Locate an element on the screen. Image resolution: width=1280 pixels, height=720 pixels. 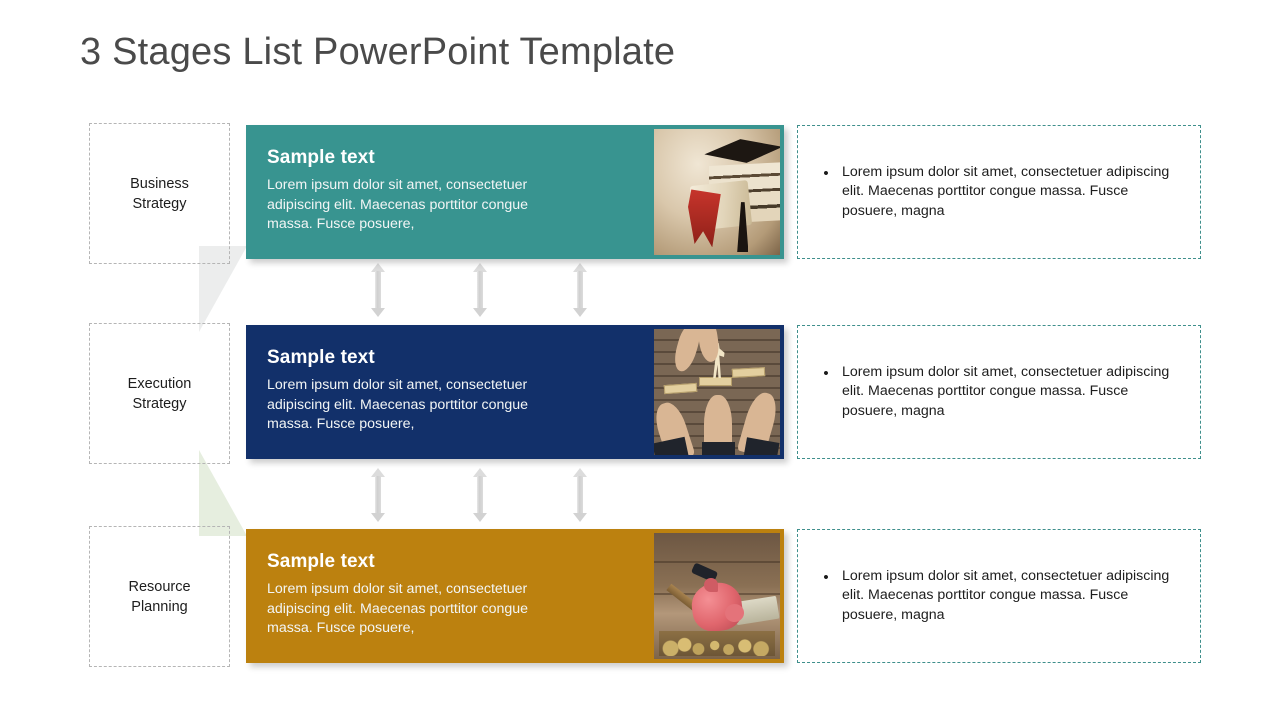
stage-label-text: Resource Planning is located at coordinates (159, 596).